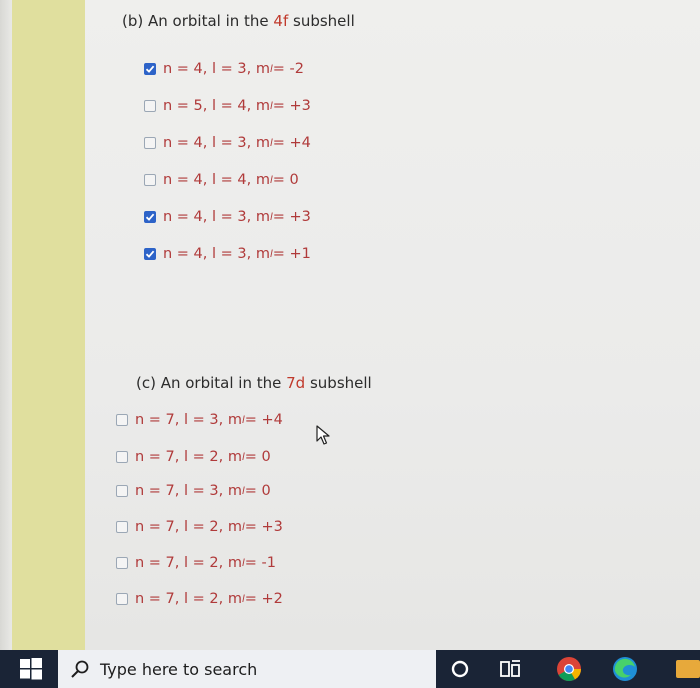 This screenshot has height=688, width=700. I want to click on section-b-heading-subshell: 4f, so click(281, 21).